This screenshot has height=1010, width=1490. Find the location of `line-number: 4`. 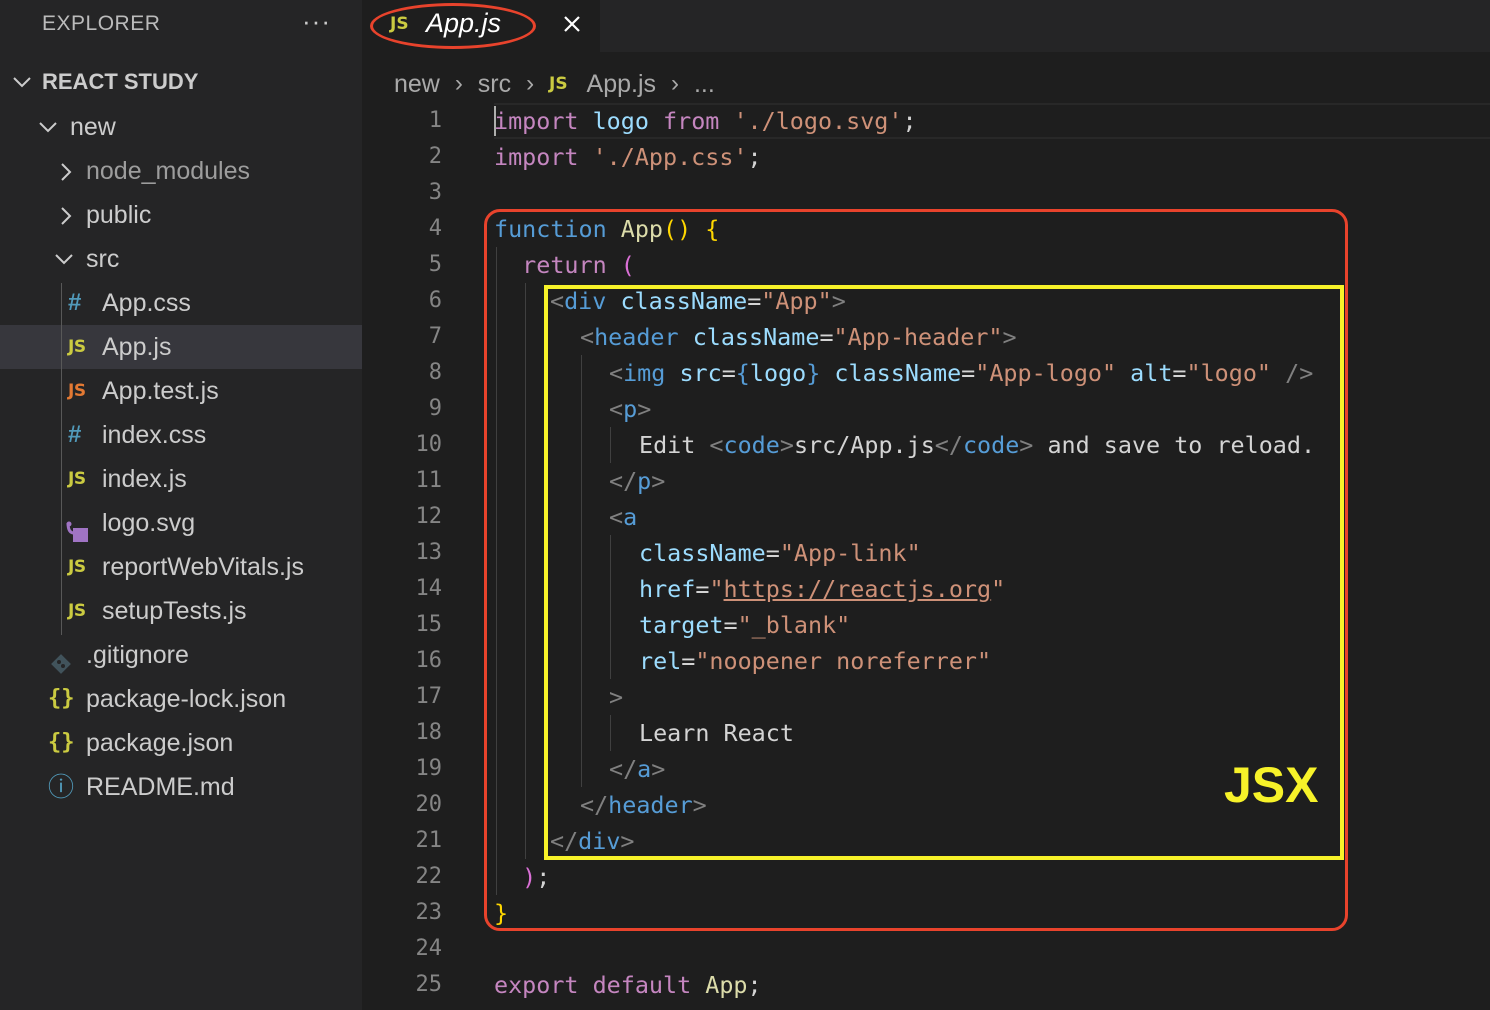

line-number: 4 is located at coordinates (435, 228).